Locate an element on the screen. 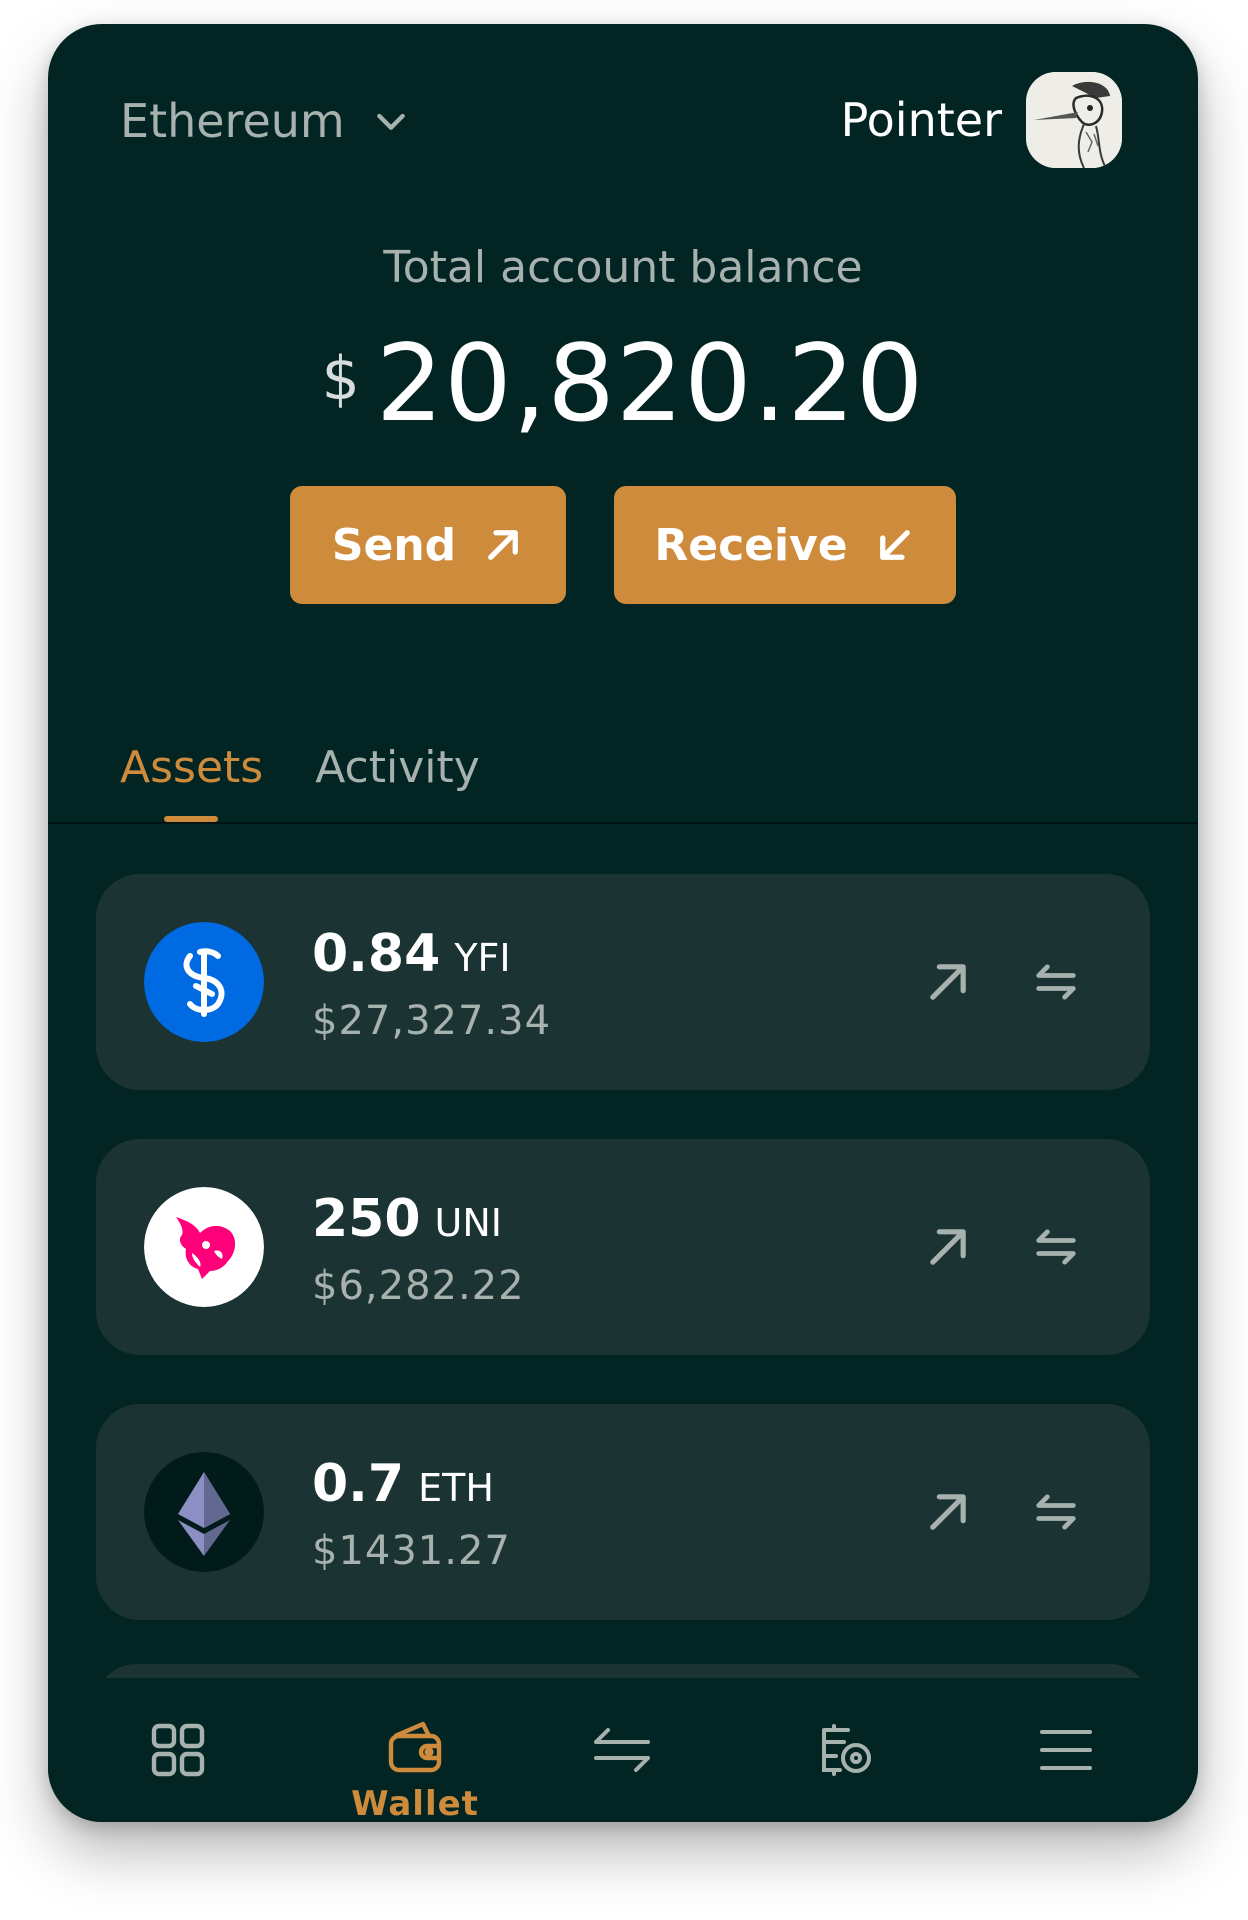 This screenshot has height=1920, width=1248. total-balance: $ 20,820.20 is located at coordinates (623, 384).